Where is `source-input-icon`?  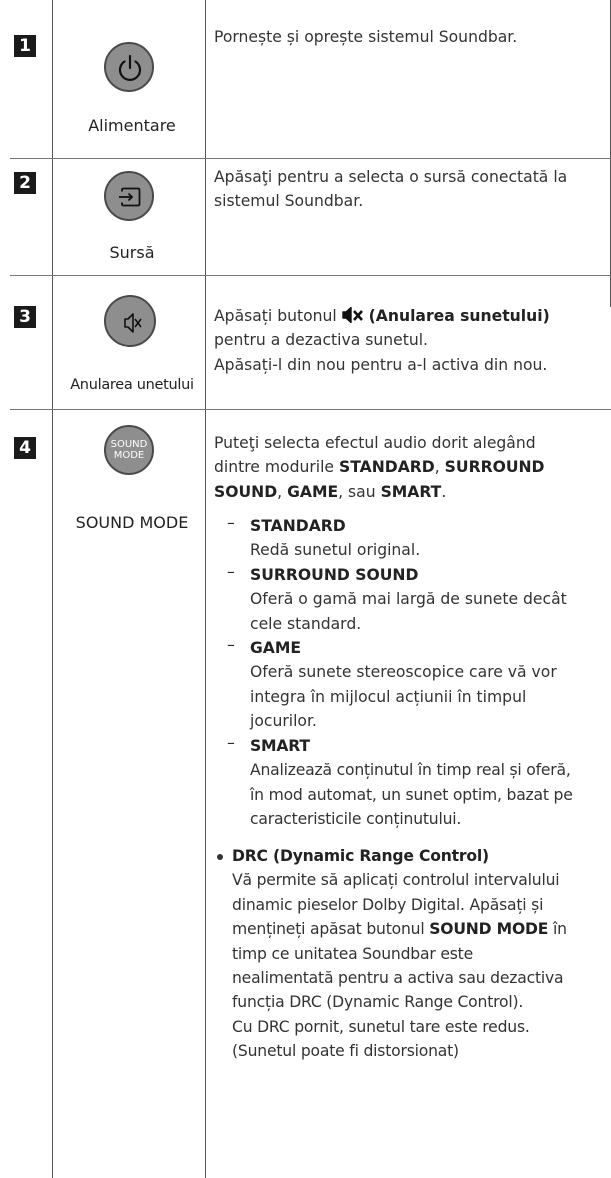
source-input-icon is located at coordinates (130, 197).